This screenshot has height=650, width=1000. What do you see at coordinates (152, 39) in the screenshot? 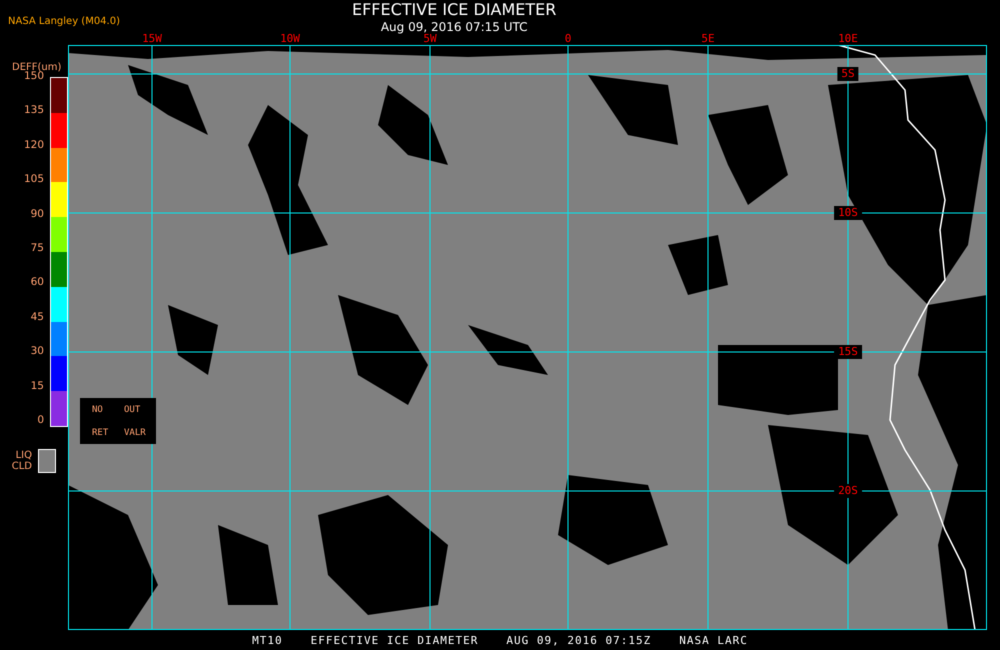
I see `longitude-label: 15W` at bounding box center [152, 39].